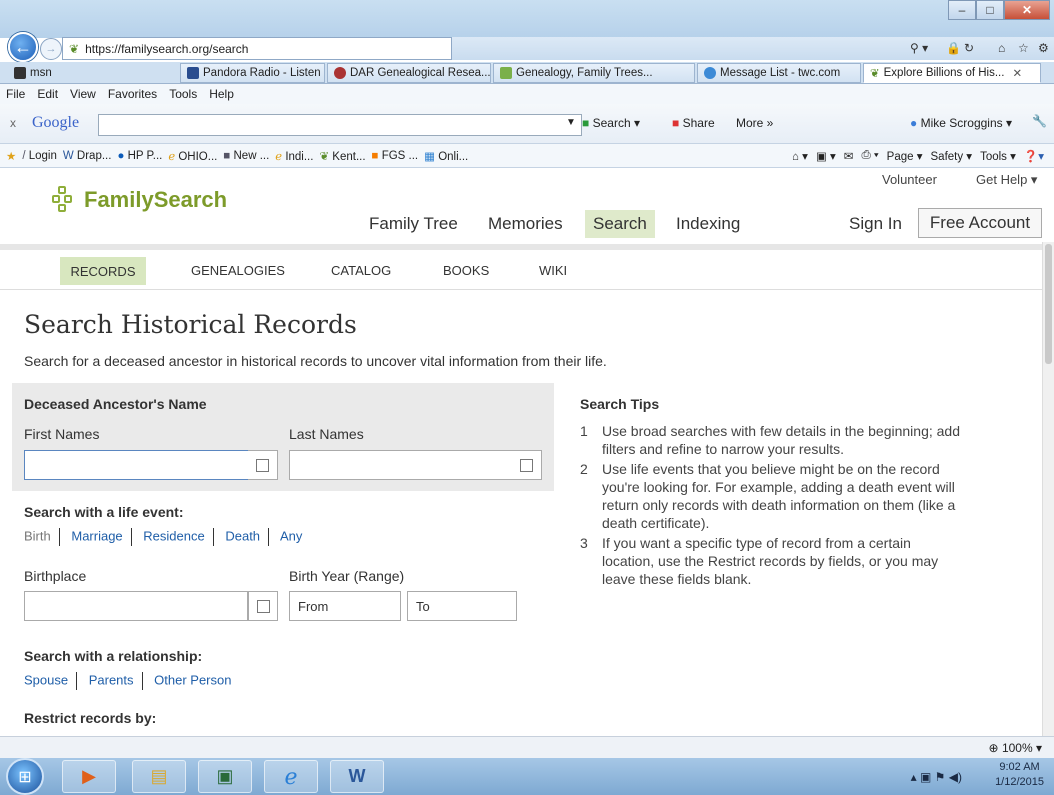  Describe the element at coordinates (111, 679) in the screenshot. I see `relationship-parents: Parents` at that location.